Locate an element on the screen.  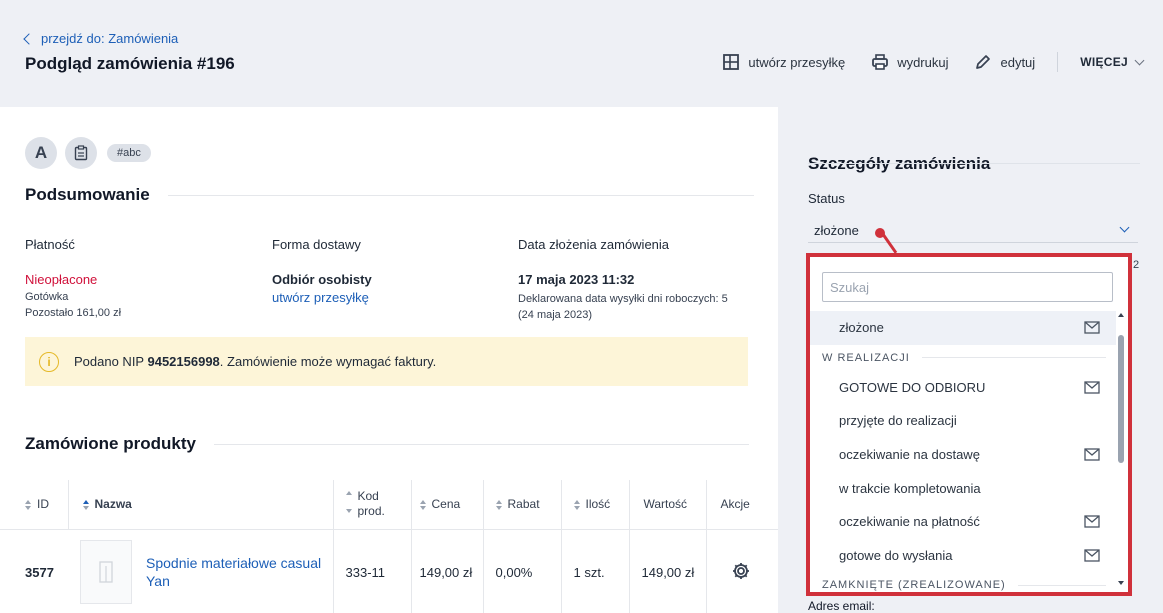
more-label: WIĘCEJ is located at coordinates (1104, 62).